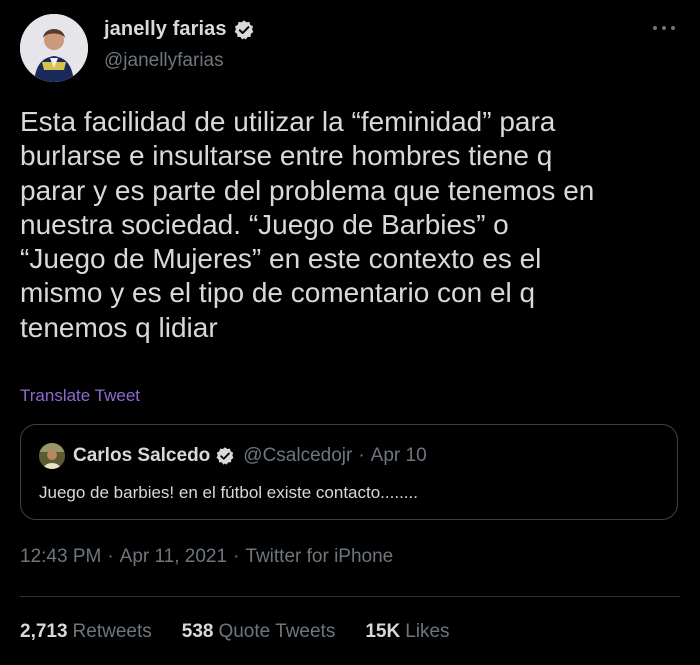 This screenshot has width=700, height=665. Describe the element at coordinates (112, 631) in the screenshot. I see `retweets-label: Retweets` at that location.